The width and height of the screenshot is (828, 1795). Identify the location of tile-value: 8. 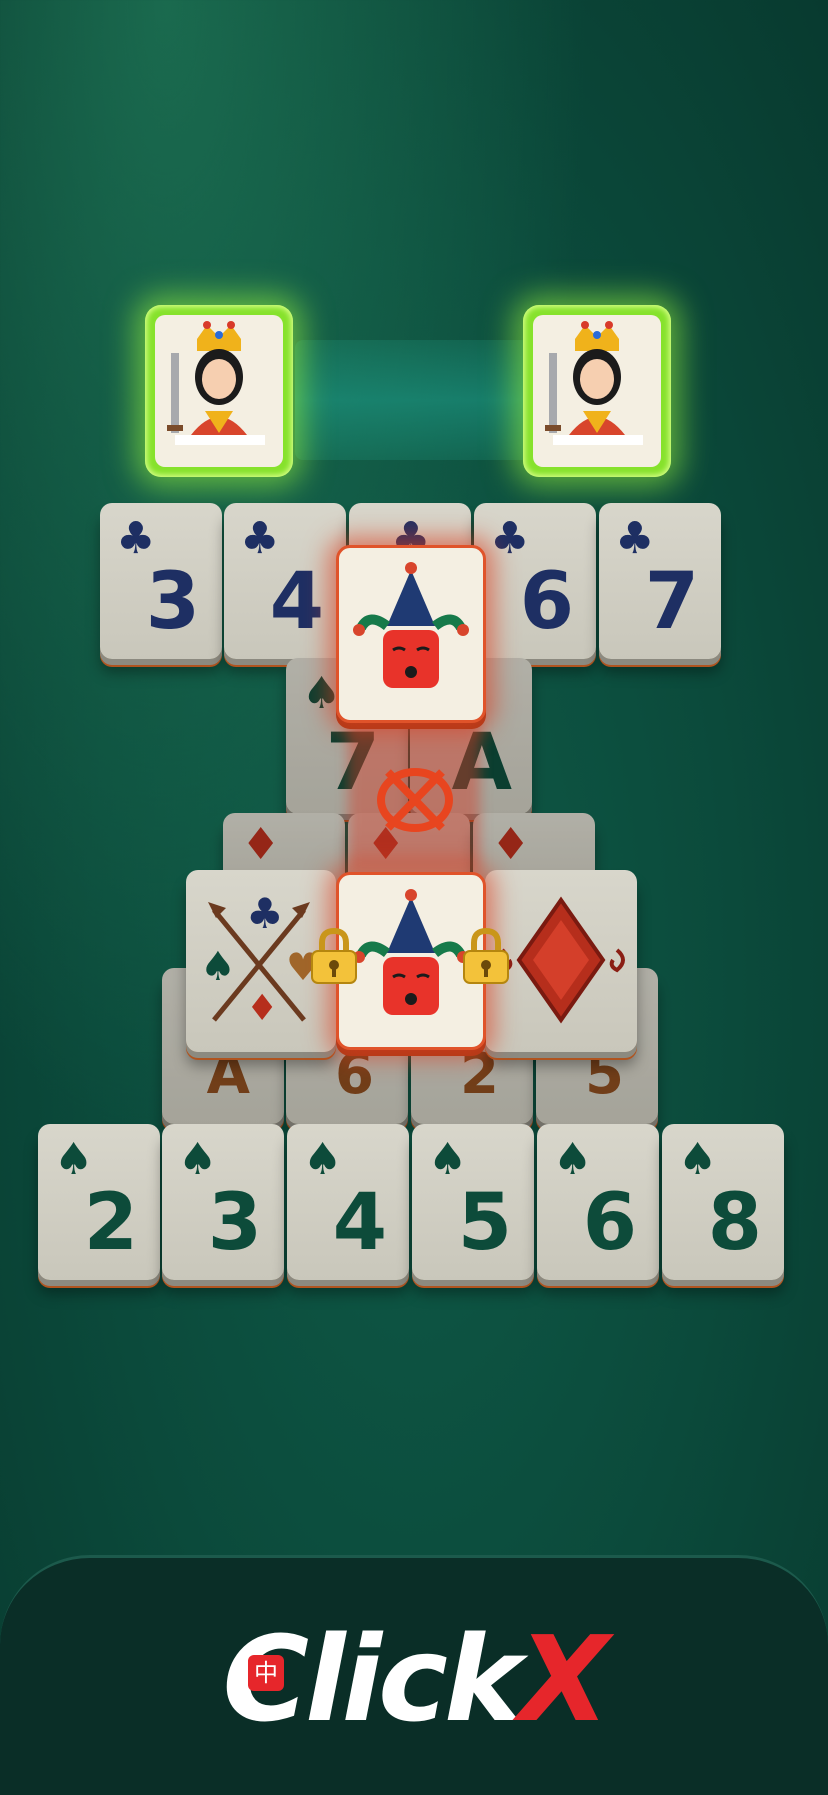
(734, 1223).